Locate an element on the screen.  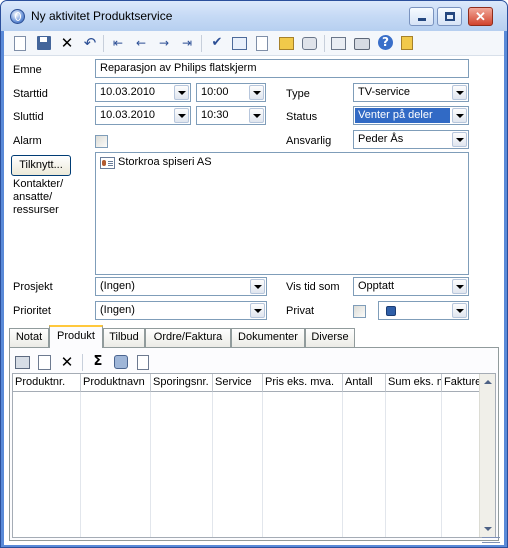
status-select: Venter på deler is located at coordinates (411, 115).